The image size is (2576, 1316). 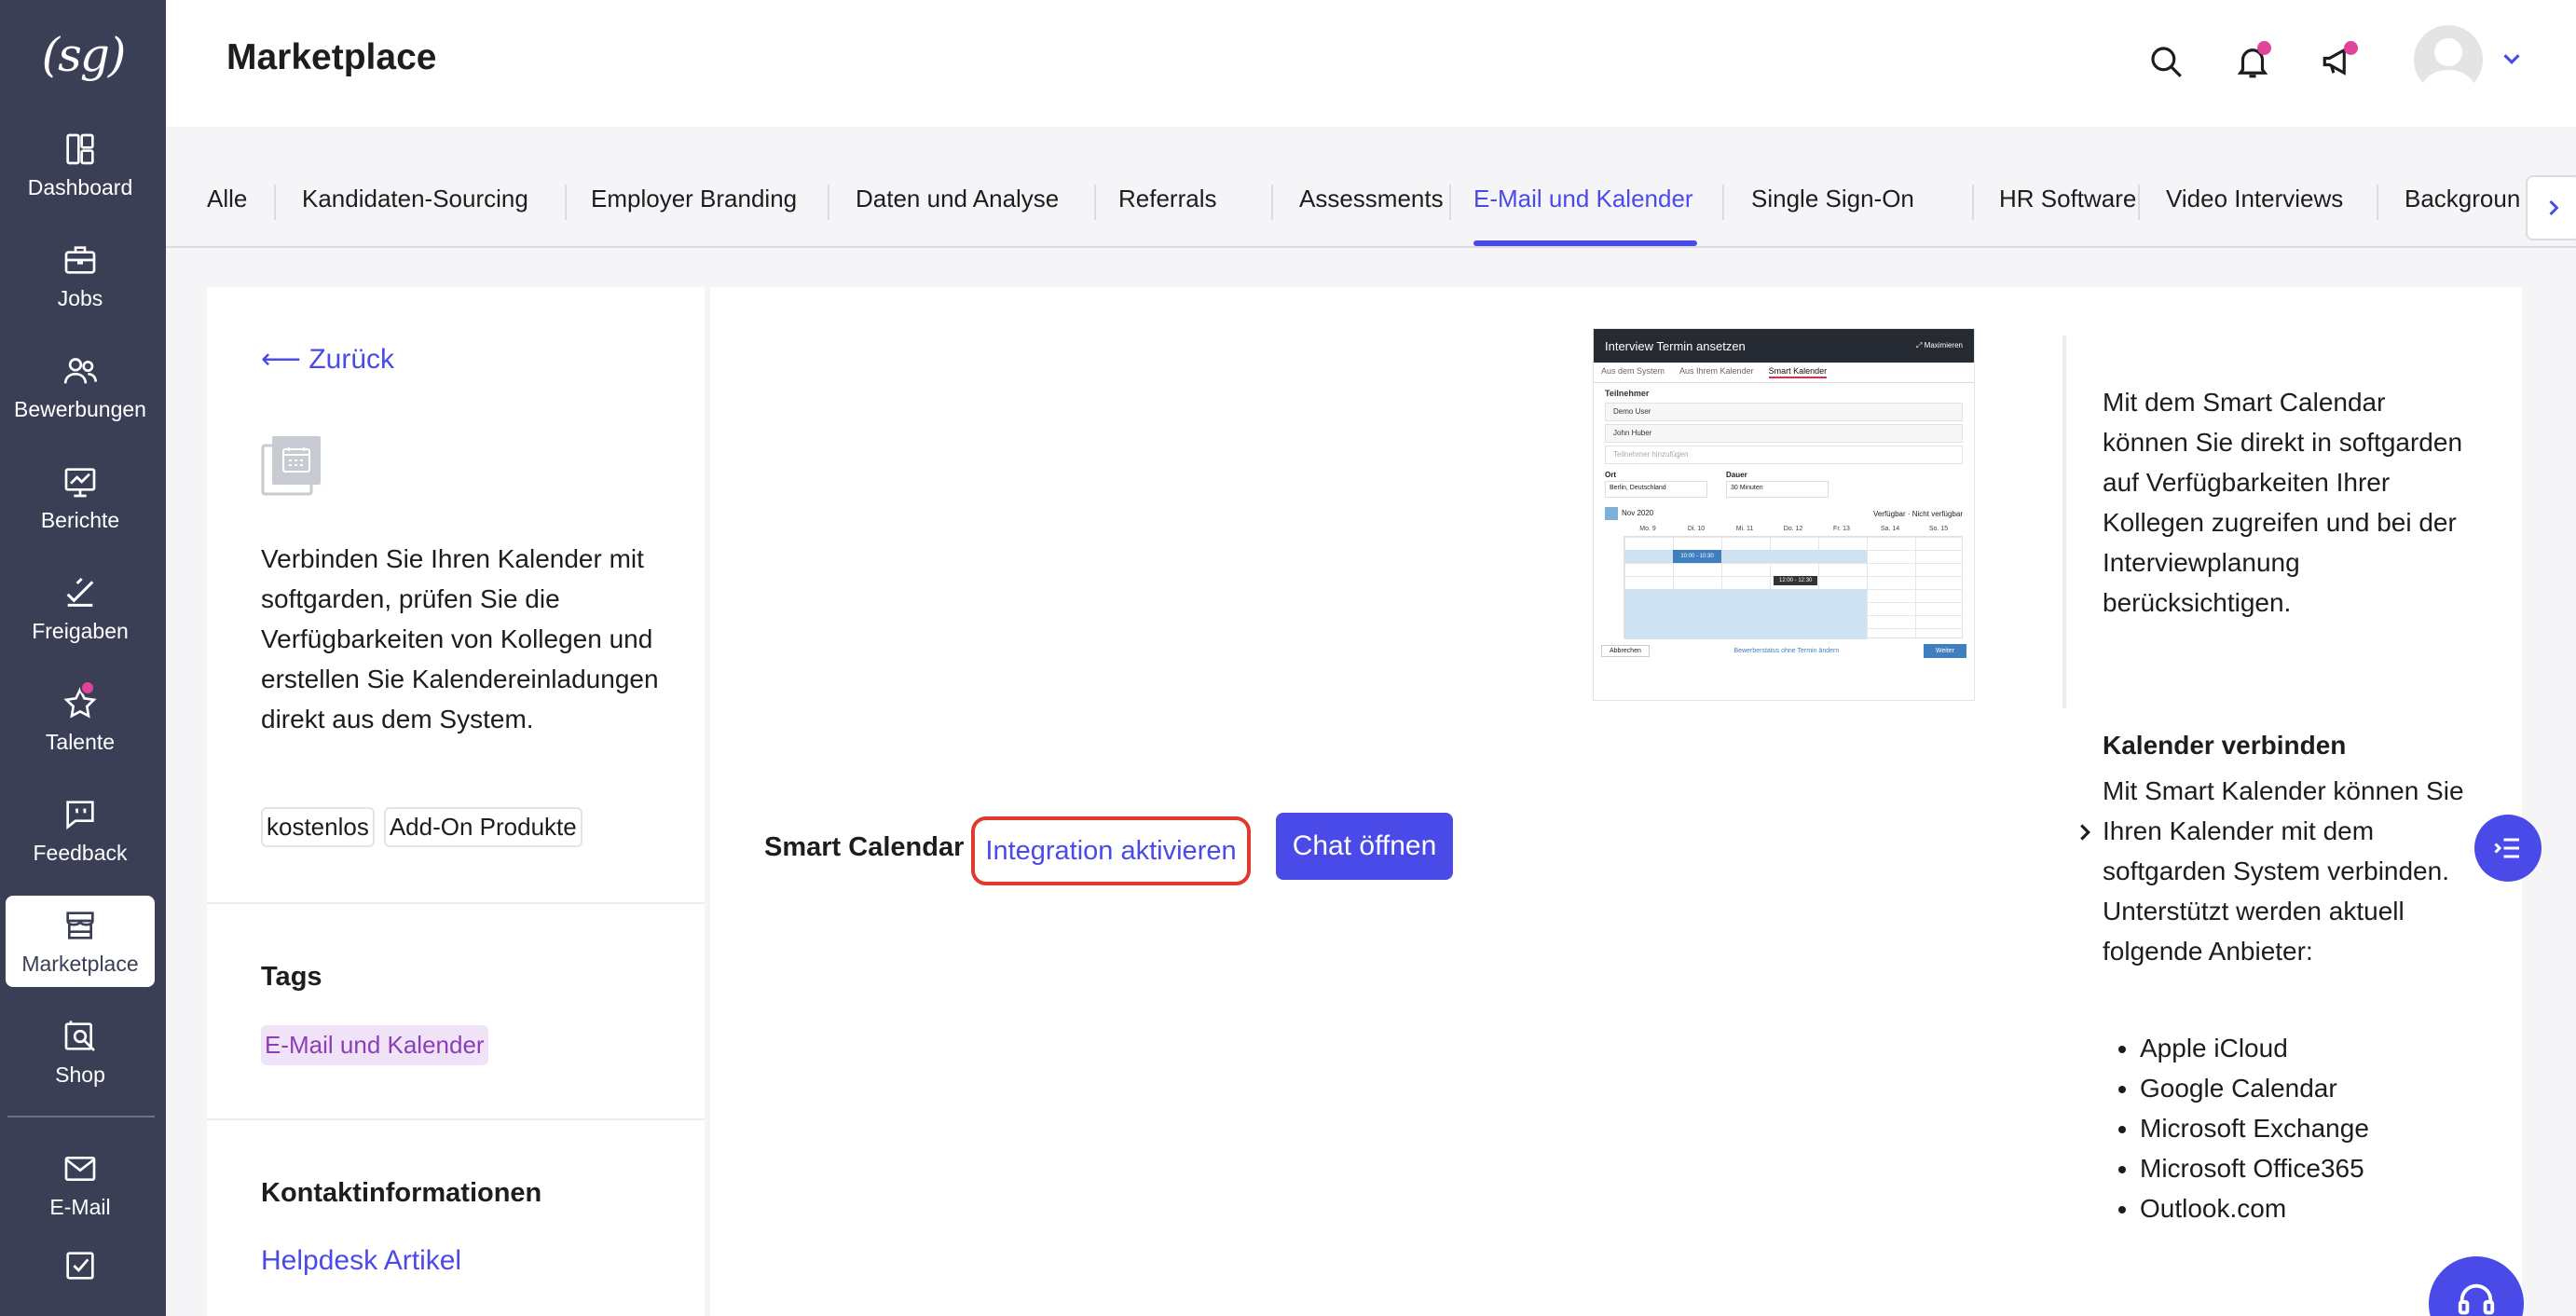 I want to click on tab-assessments: Assessments, so click(x=1357, y=199).